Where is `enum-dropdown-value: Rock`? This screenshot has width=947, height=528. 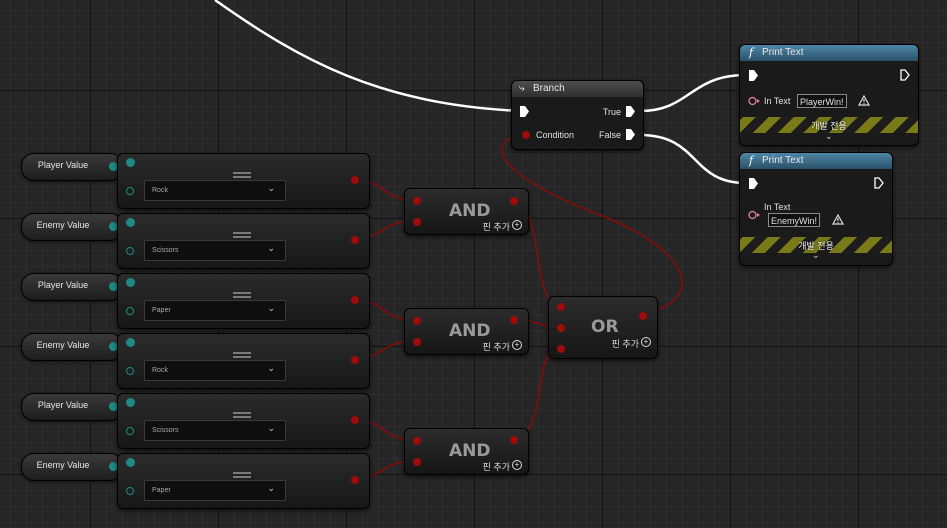
enum-dropdown-value: Rock is located at coordinates (160, 370).